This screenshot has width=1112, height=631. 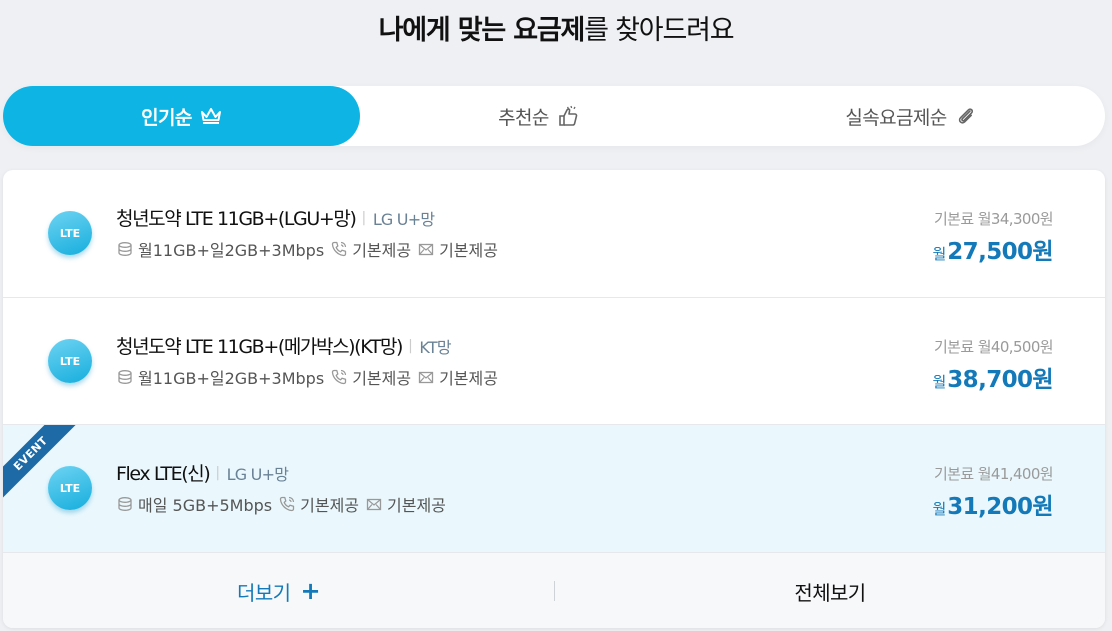 I want to click on thumbs-up-icon, so click(x=568, y=116).